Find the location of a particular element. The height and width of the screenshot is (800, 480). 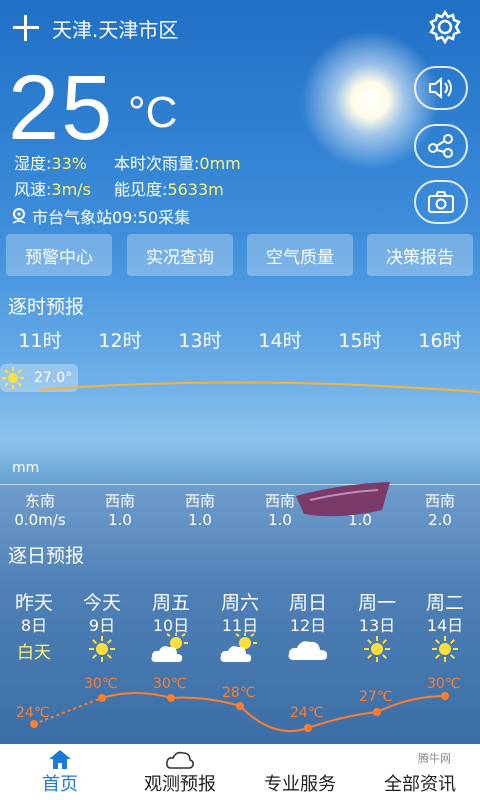

current-temperature: 25 is located at coordinates (61, 108).